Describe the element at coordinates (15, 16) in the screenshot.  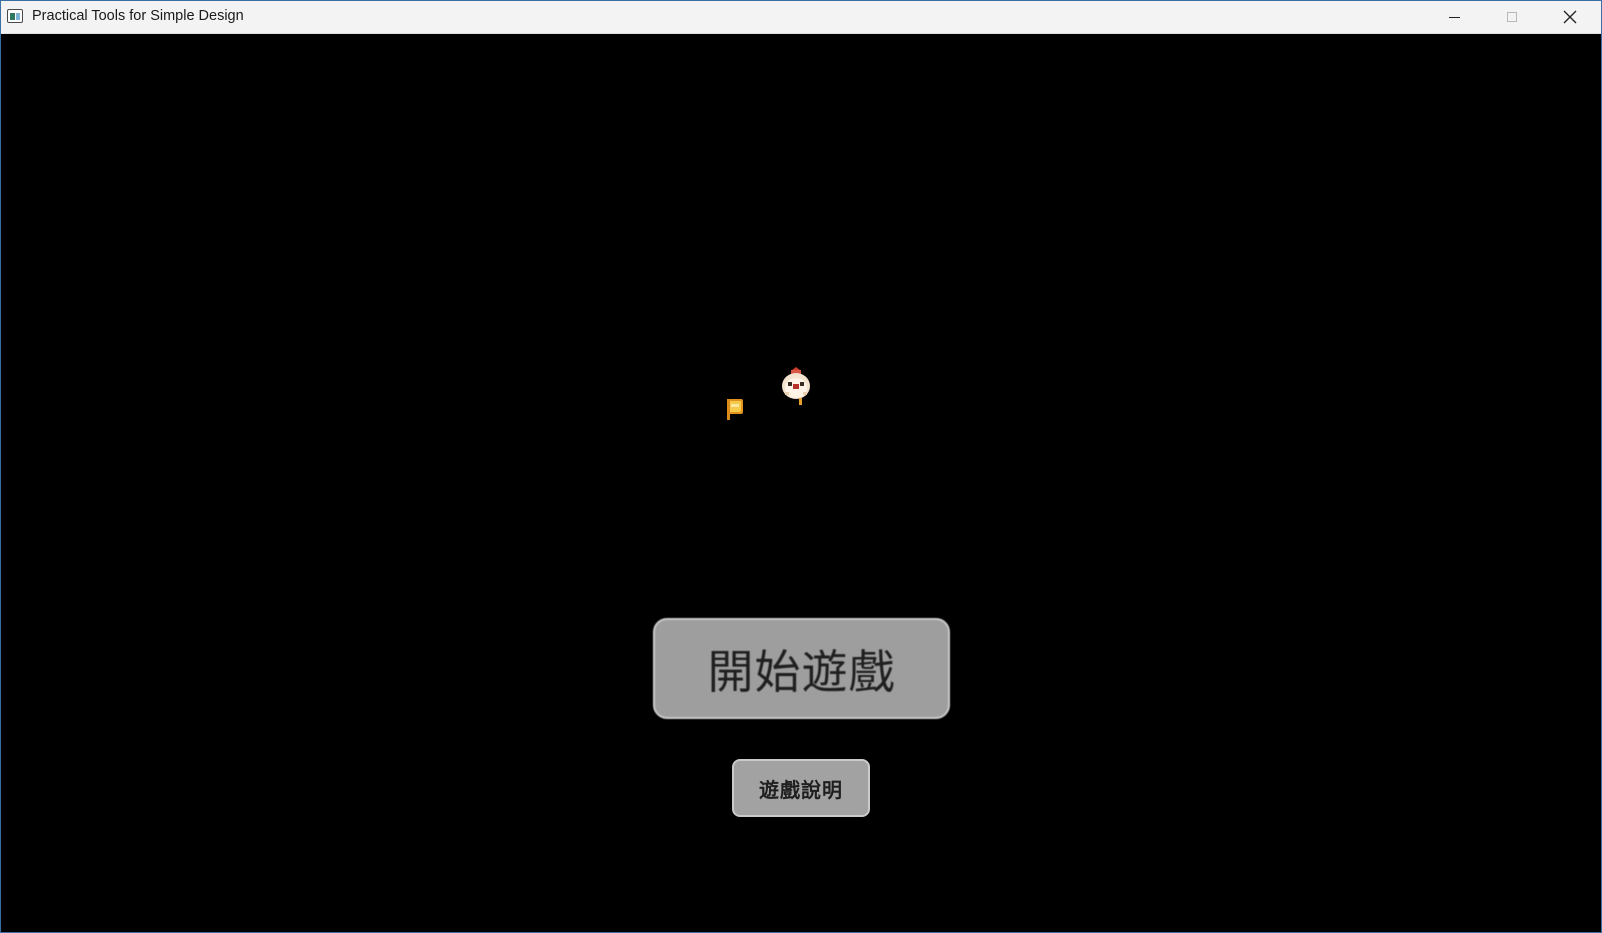
I see `app-icon` at that location.